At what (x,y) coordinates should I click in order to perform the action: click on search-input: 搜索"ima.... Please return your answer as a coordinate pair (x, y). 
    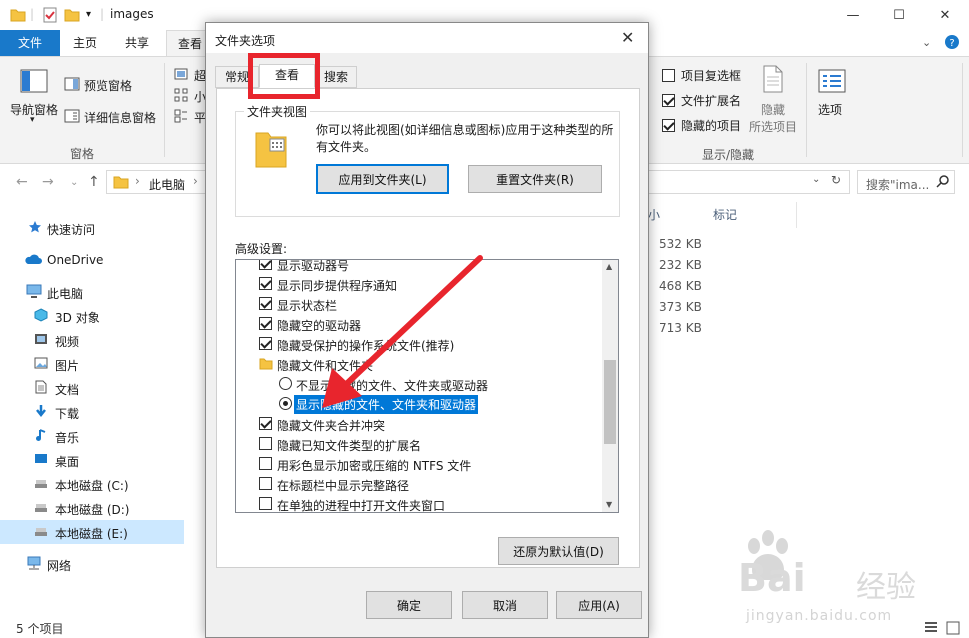
    Looking at the image, I should click on (897, 184).